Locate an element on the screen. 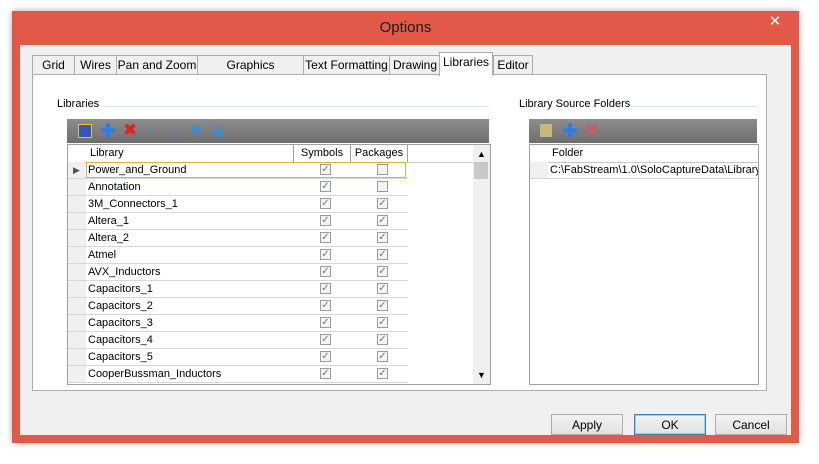  tab-editor: Editor is located at coordinates (513, 64).